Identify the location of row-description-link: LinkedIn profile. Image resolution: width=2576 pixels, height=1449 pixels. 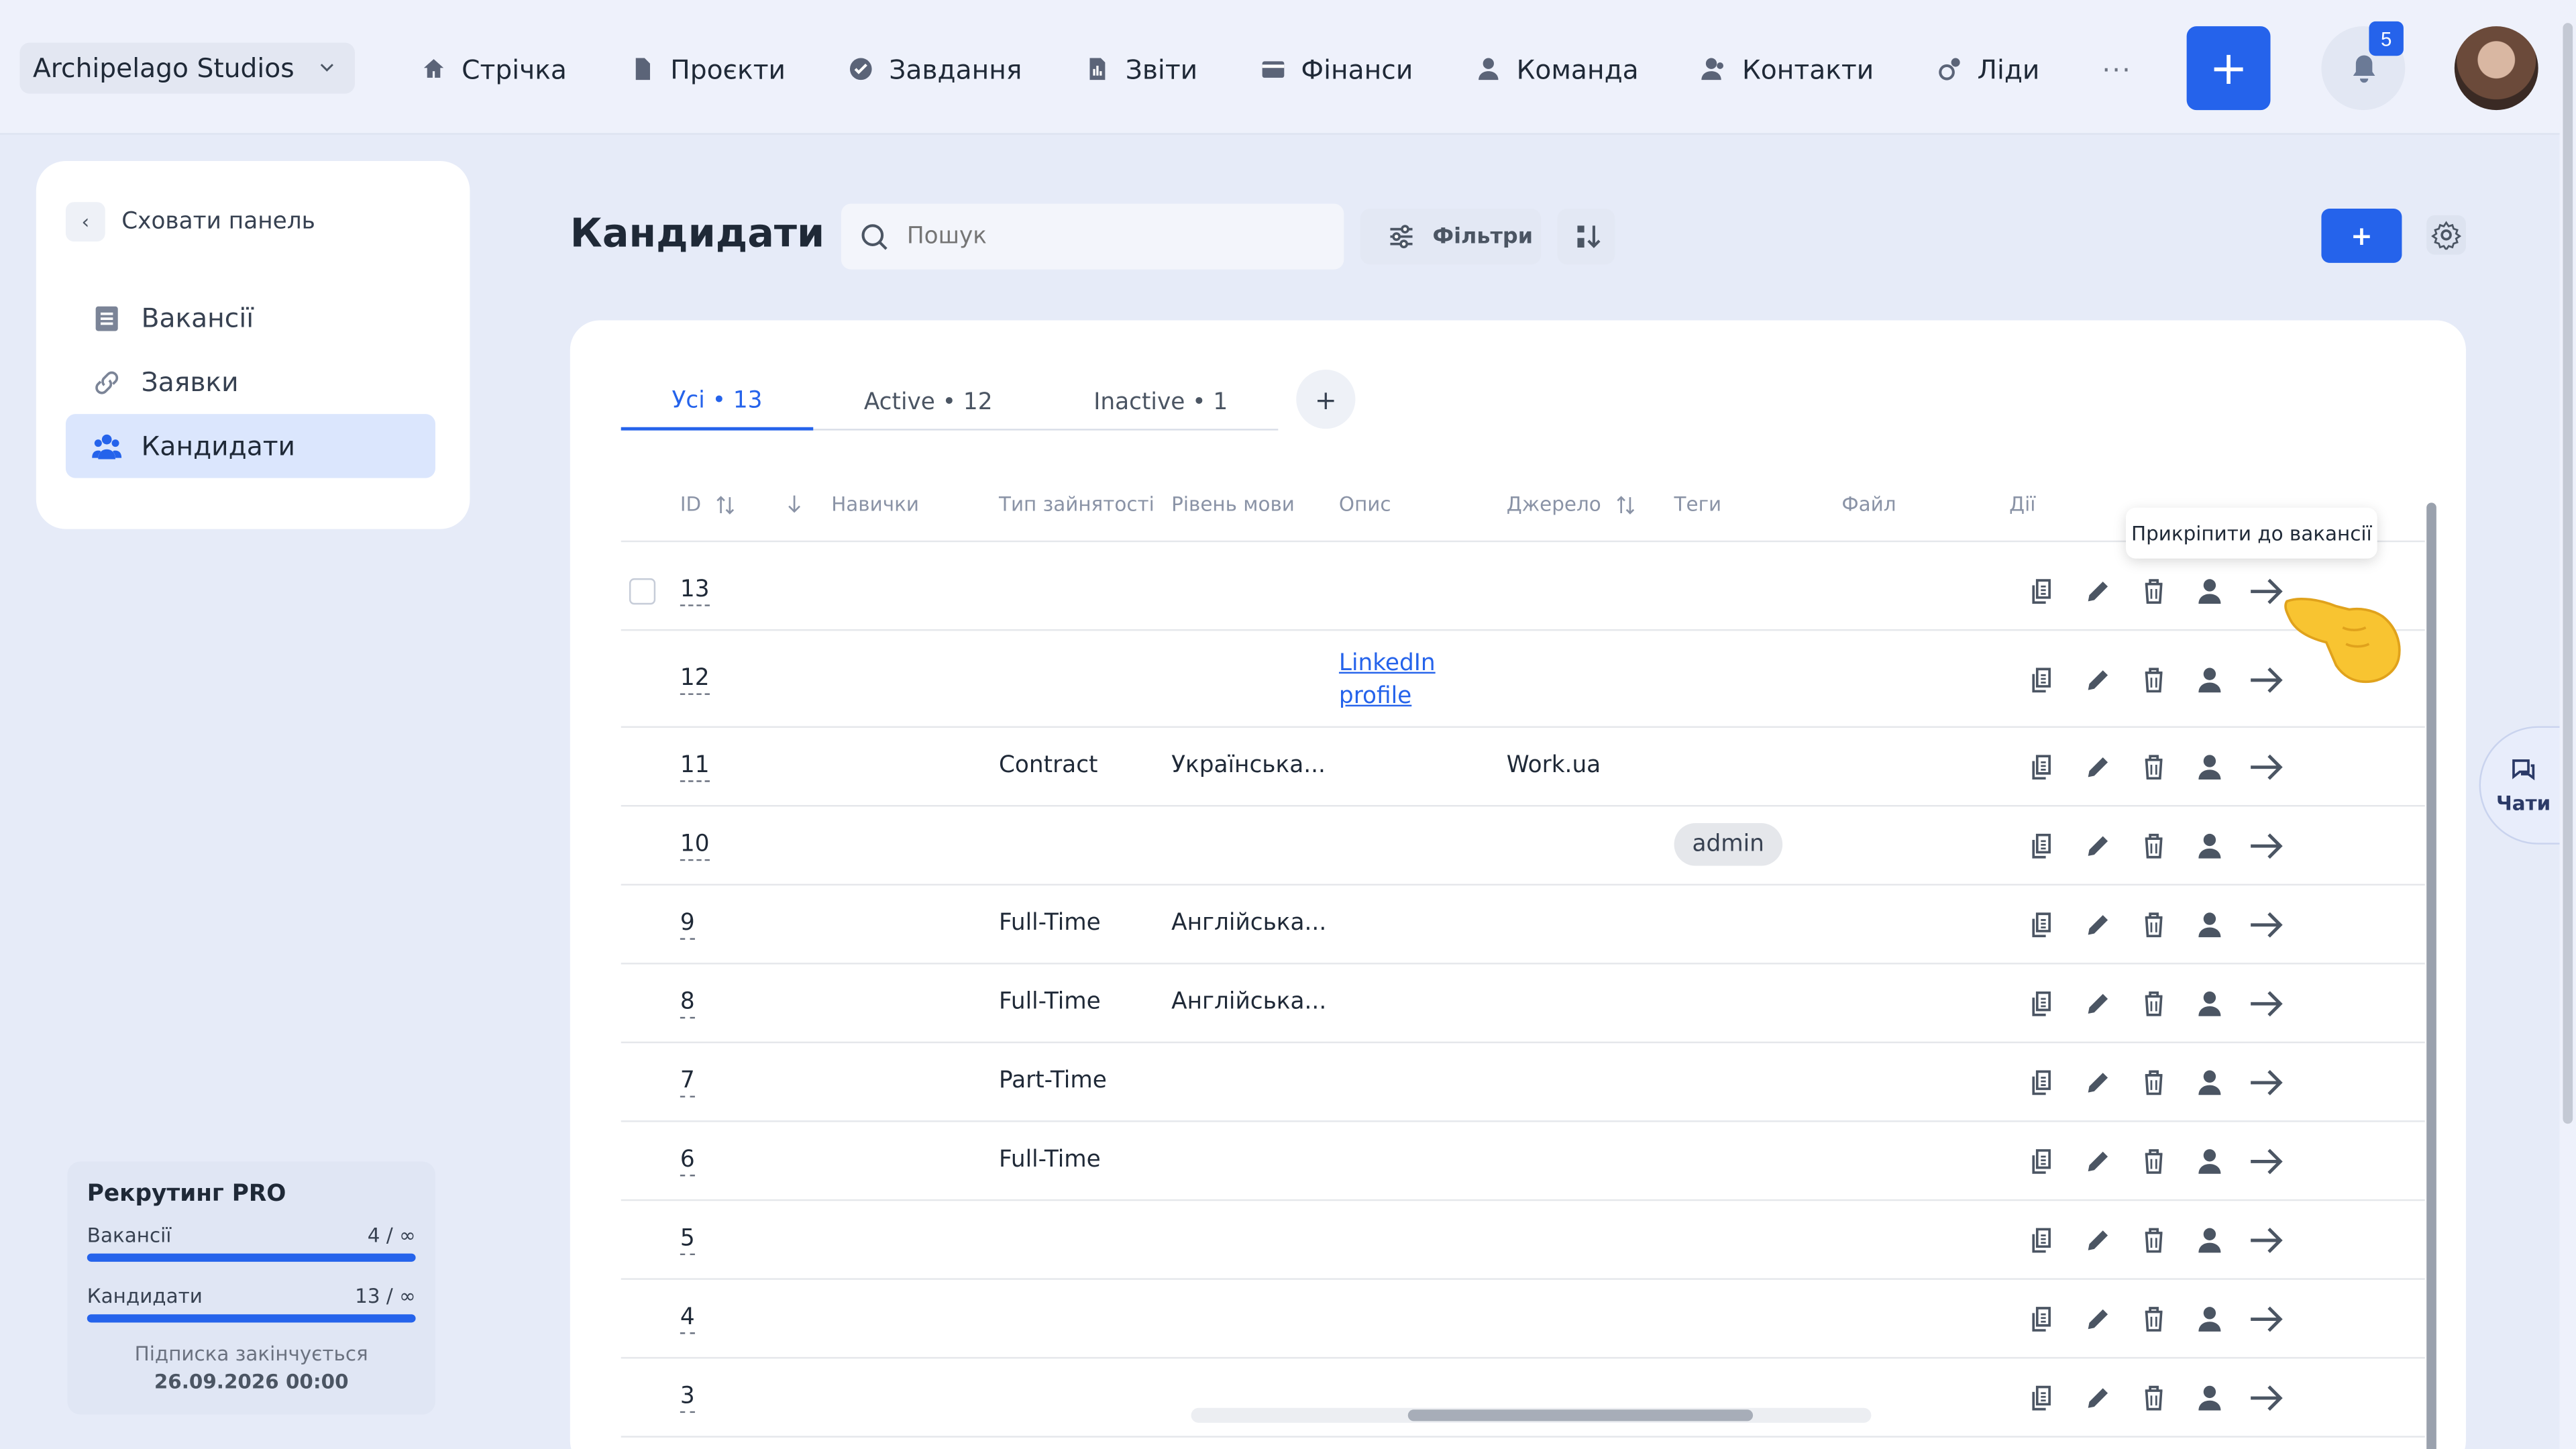
(1387, 679).